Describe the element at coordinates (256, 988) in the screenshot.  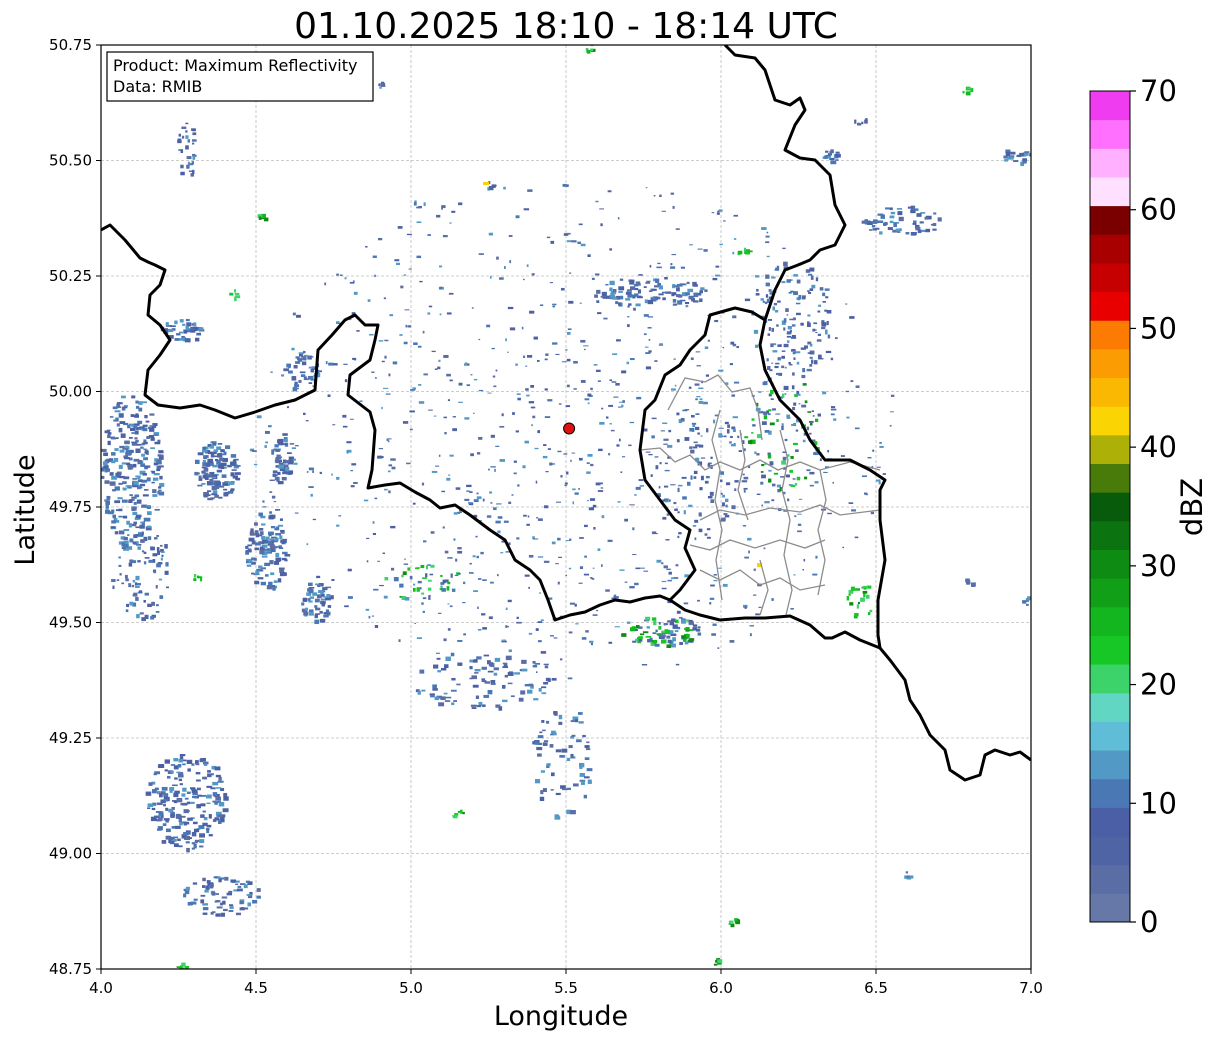
I see `x-tick-label: 4.5` at that location.